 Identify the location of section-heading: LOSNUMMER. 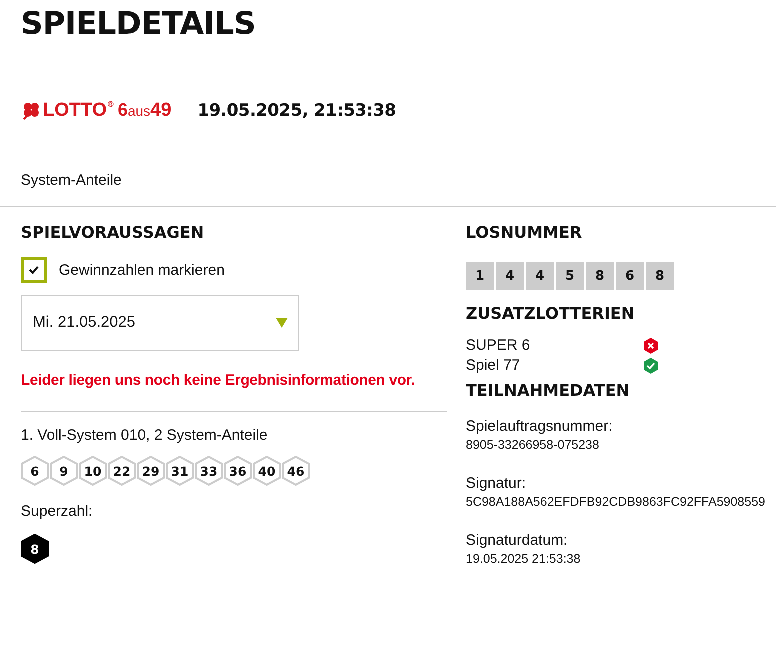
(525, 233).